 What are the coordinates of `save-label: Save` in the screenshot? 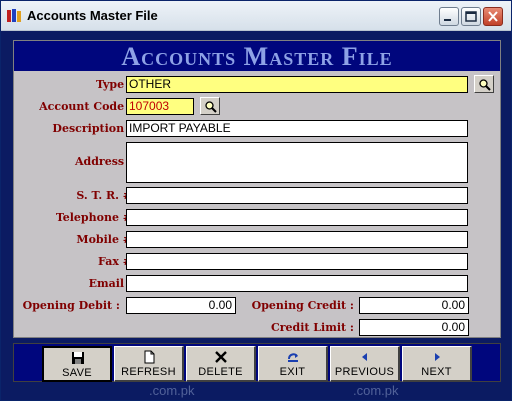 It's located at (77, 373).